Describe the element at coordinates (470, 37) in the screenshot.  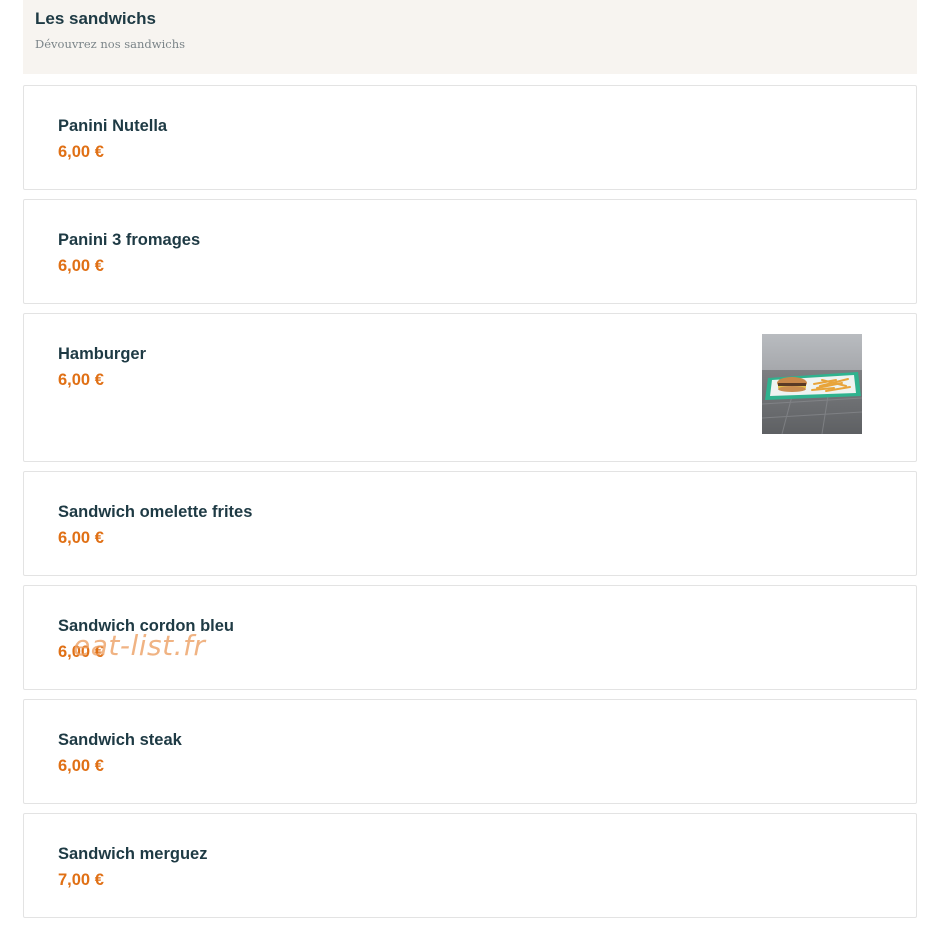
I see `category-header: Les sandwichs Dévouvrez nos sandwichs` at that location.